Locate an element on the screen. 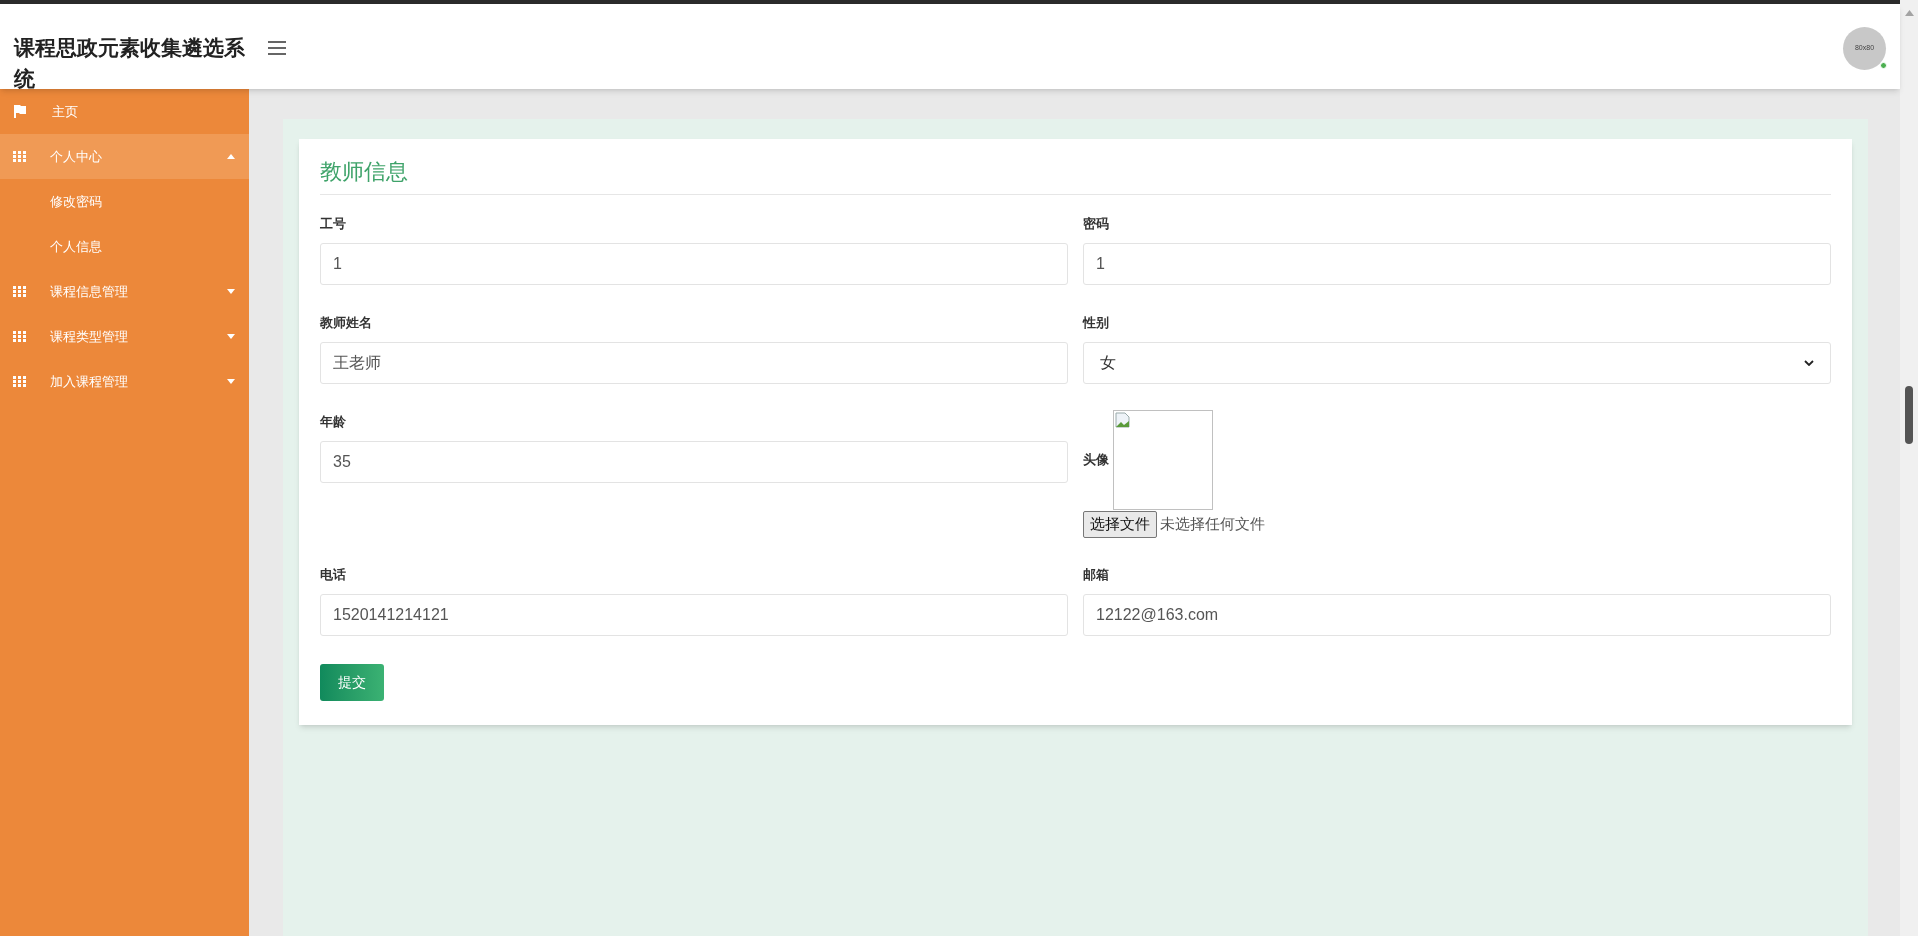  gender-select: 女 is located at coordinates (1457, 363).